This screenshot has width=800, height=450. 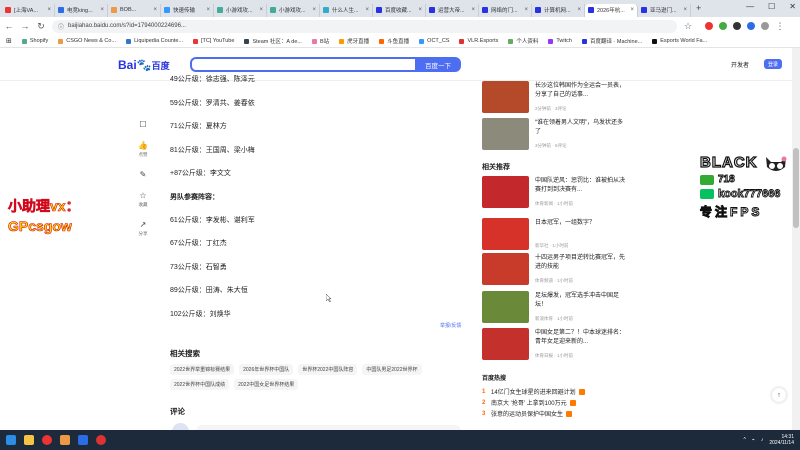 I want to click on windows-start-icon, so click(x=11, y=440).